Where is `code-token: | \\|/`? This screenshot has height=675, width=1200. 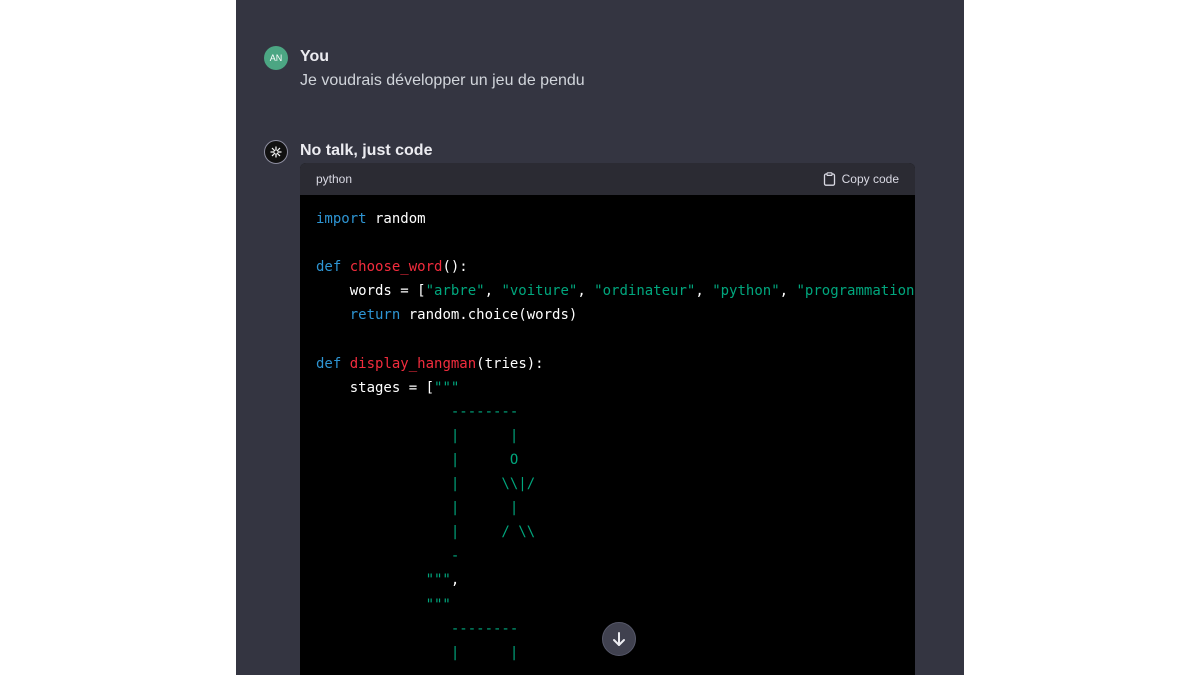 code-token: | \\|/ is located at coordinates (426, 484).